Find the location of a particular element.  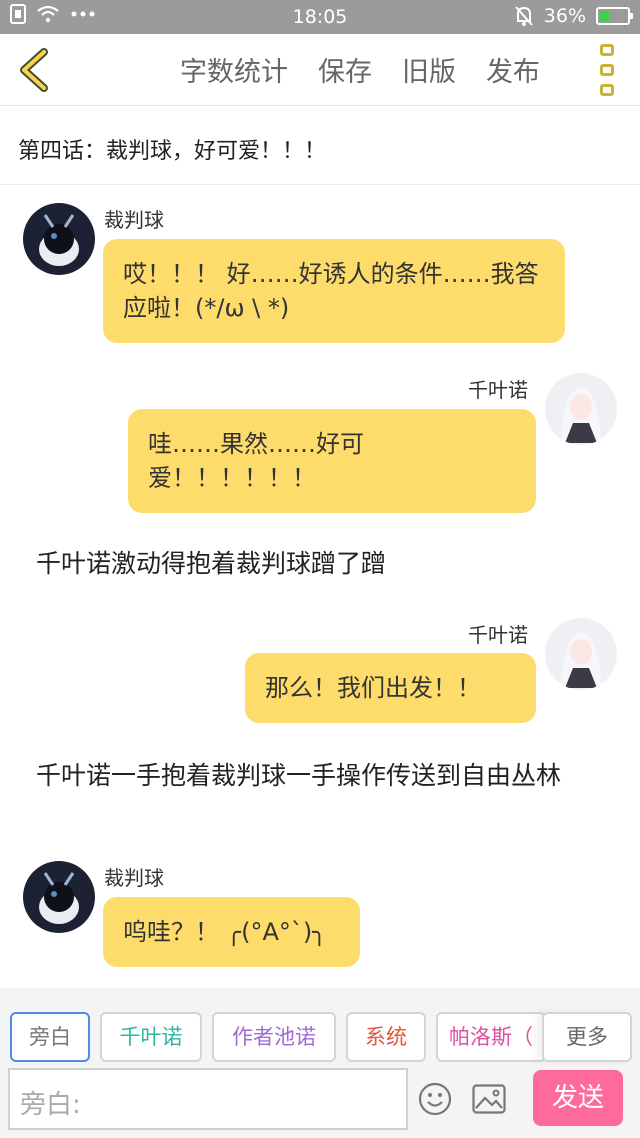

word-count-button: 字数统计 is located at coordinates (234, 69).